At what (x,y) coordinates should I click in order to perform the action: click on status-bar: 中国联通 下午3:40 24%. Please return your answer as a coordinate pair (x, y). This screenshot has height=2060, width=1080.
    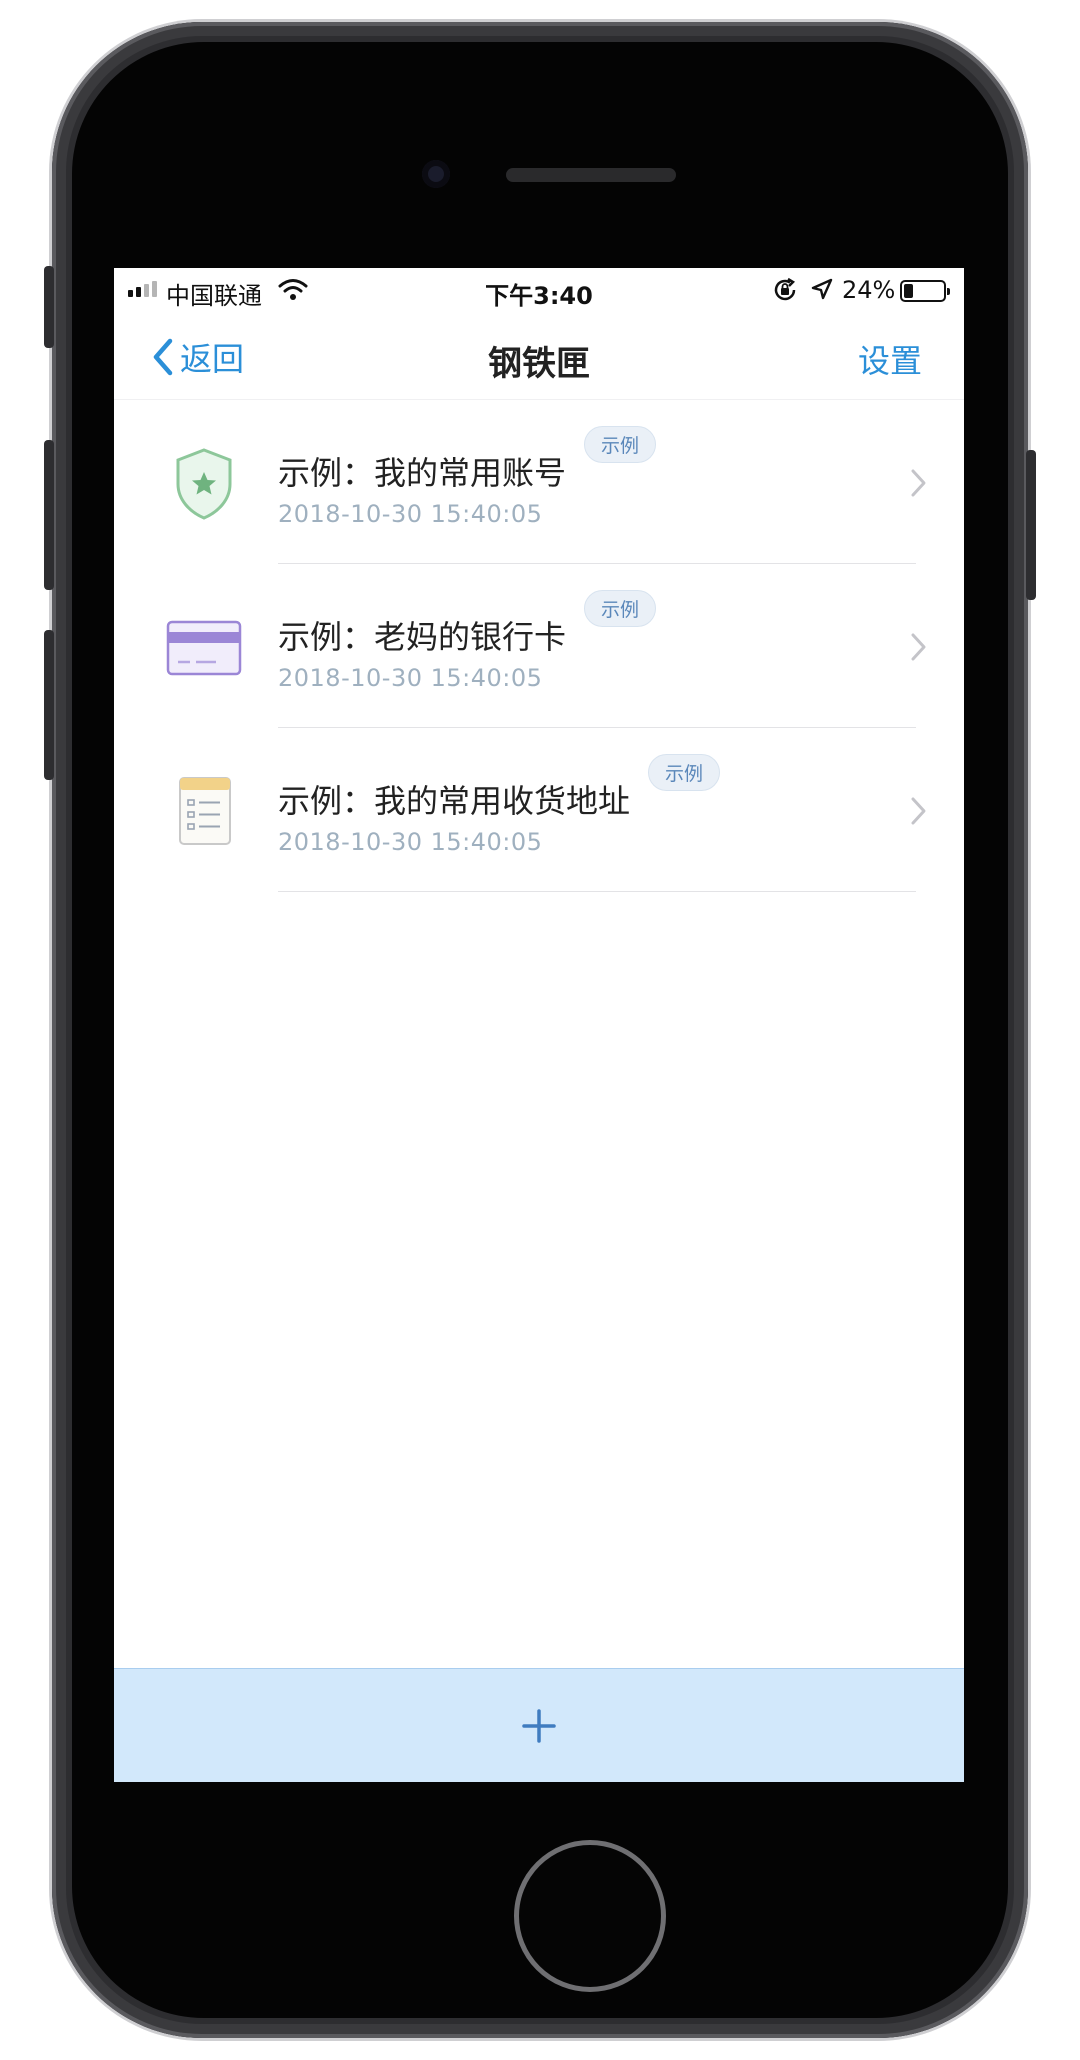
    Looking at the image, I should click on (539, 290).